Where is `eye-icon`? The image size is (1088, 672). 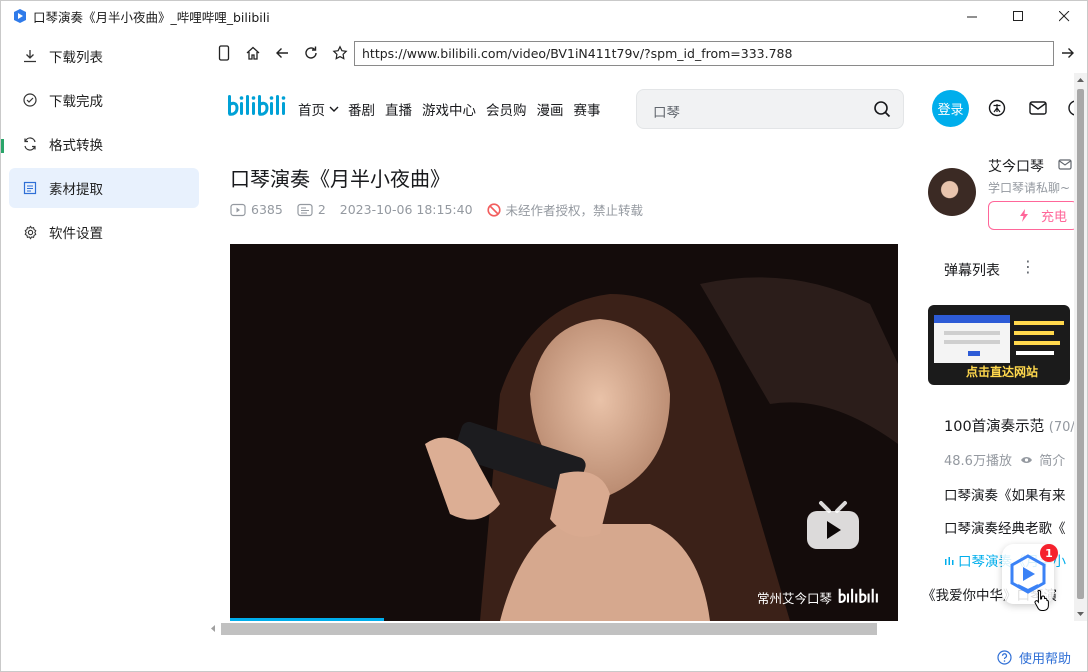 eye-icon is located at coordinates (1027, 460).